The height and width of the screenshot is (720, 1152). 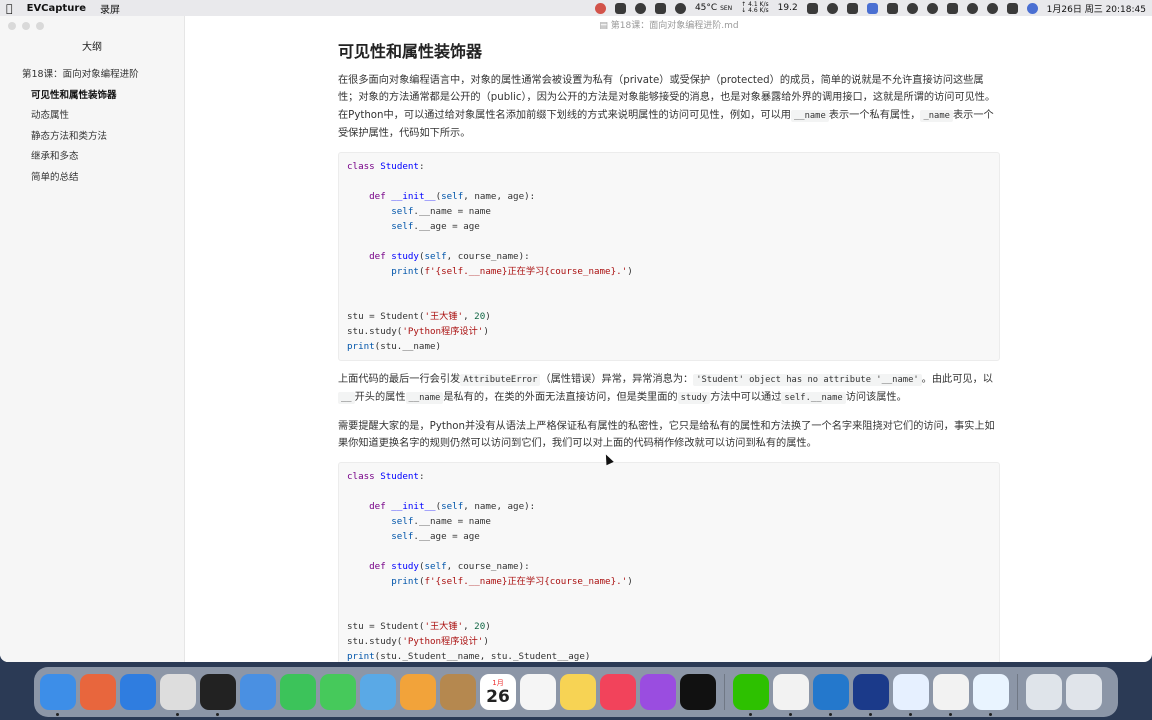 What do you see at coordinates (178, 695) in the screenshot?
I see `dock-chrome-icon` at bounding box center [178, 695].